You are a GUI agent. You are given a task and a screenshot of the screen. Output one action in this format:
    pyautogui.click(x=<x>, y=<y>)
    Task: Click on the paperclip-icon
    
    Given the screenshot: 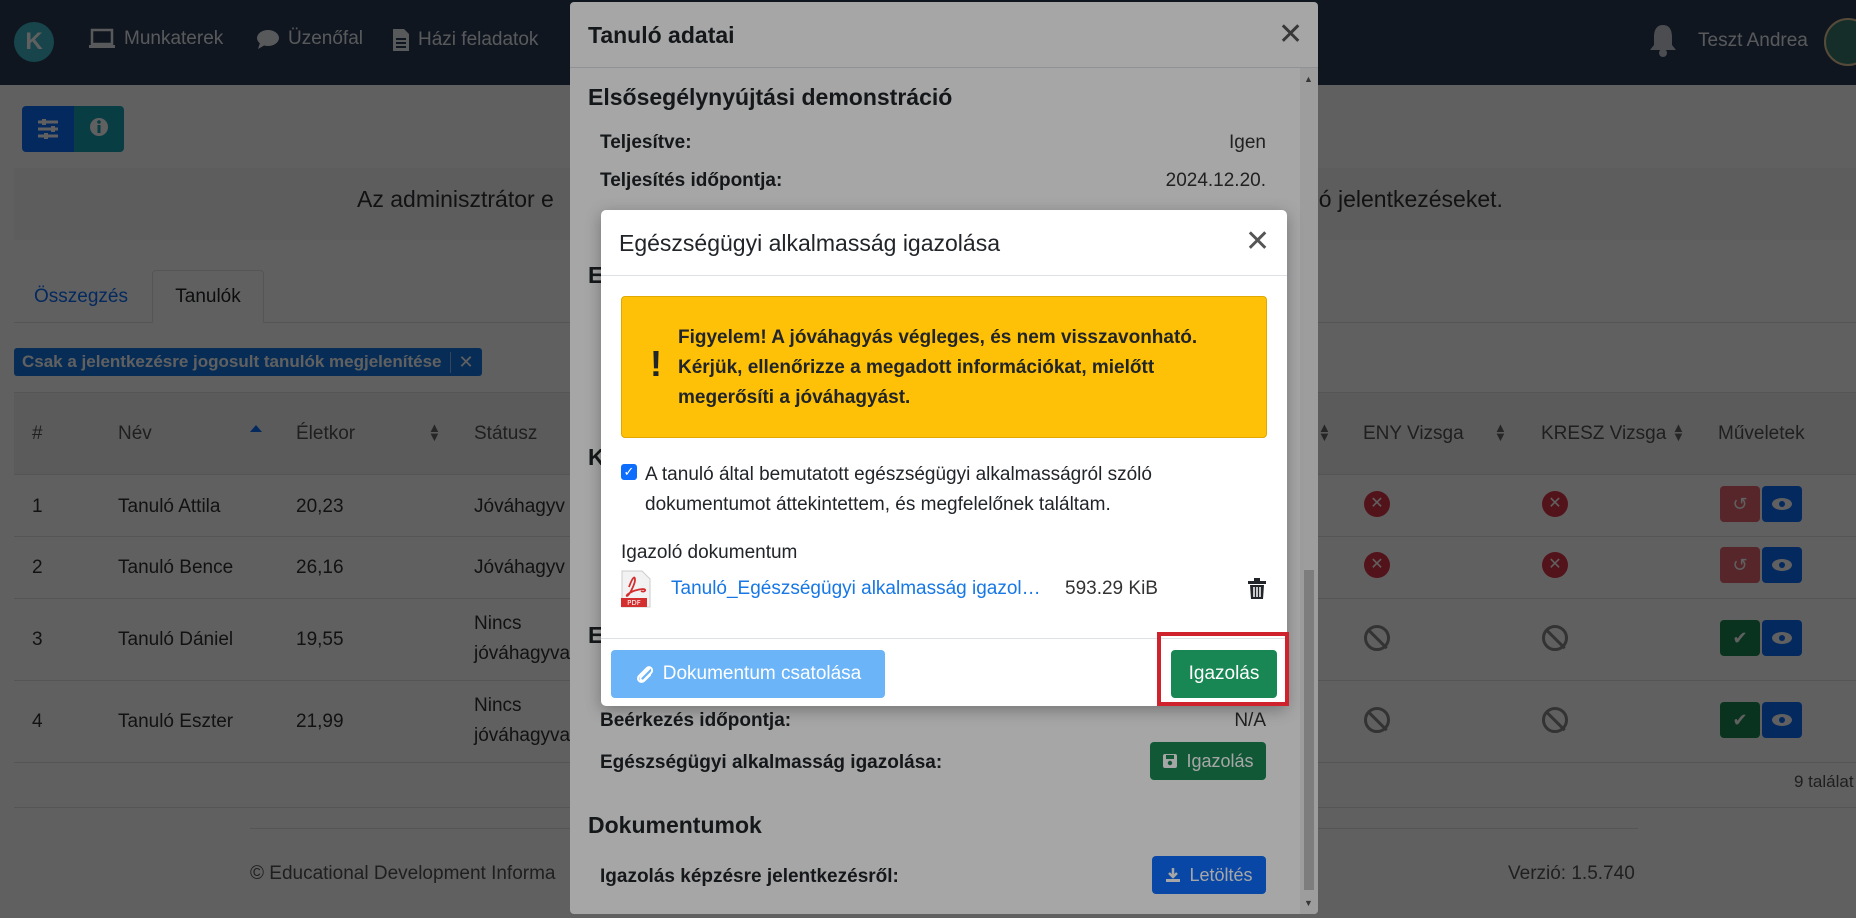 What is the action you would take?
    pyautogui.click(x=644, y=674)
    